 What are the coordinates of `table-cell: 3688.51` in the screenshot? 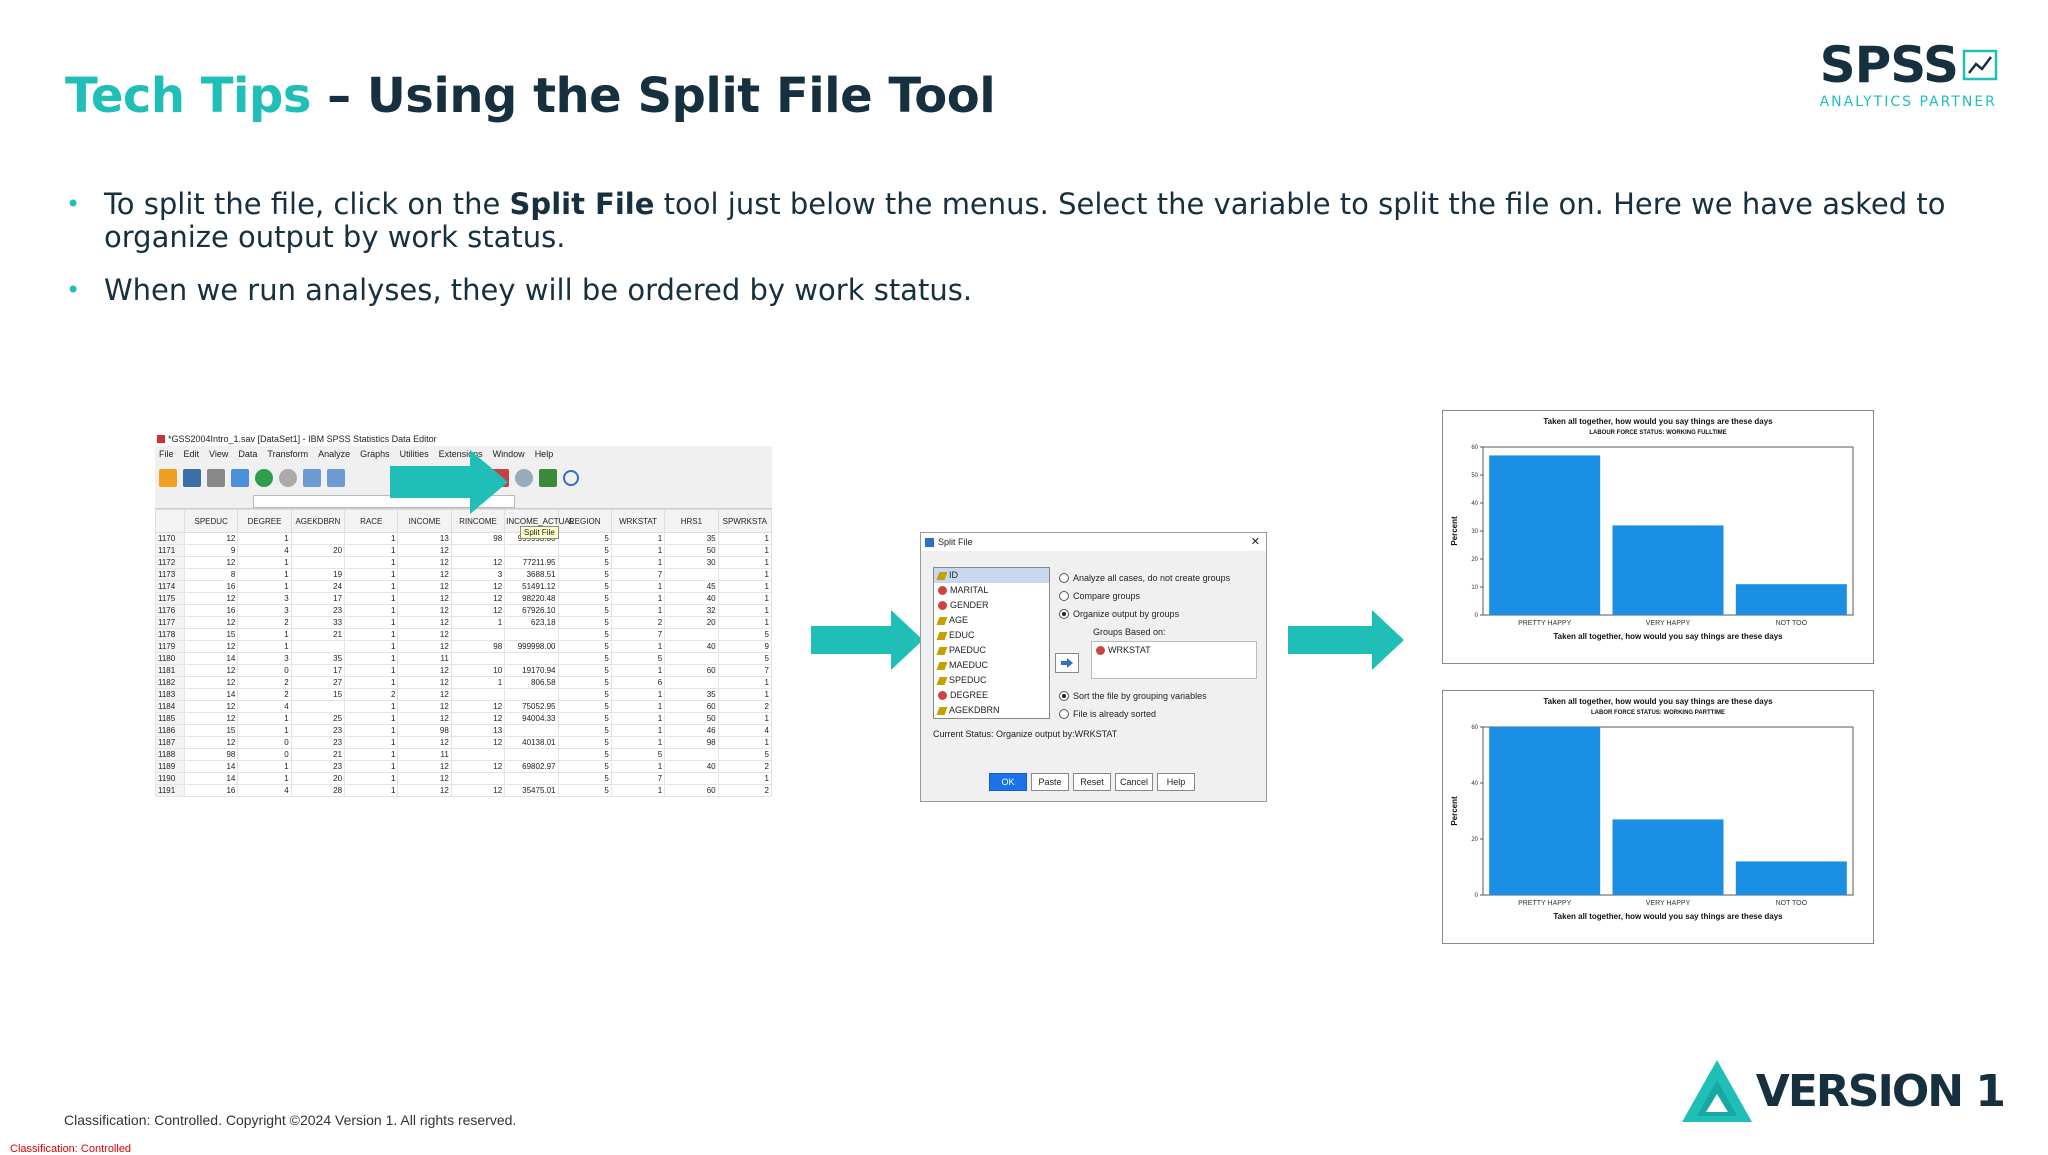 It's located at (531, 574).